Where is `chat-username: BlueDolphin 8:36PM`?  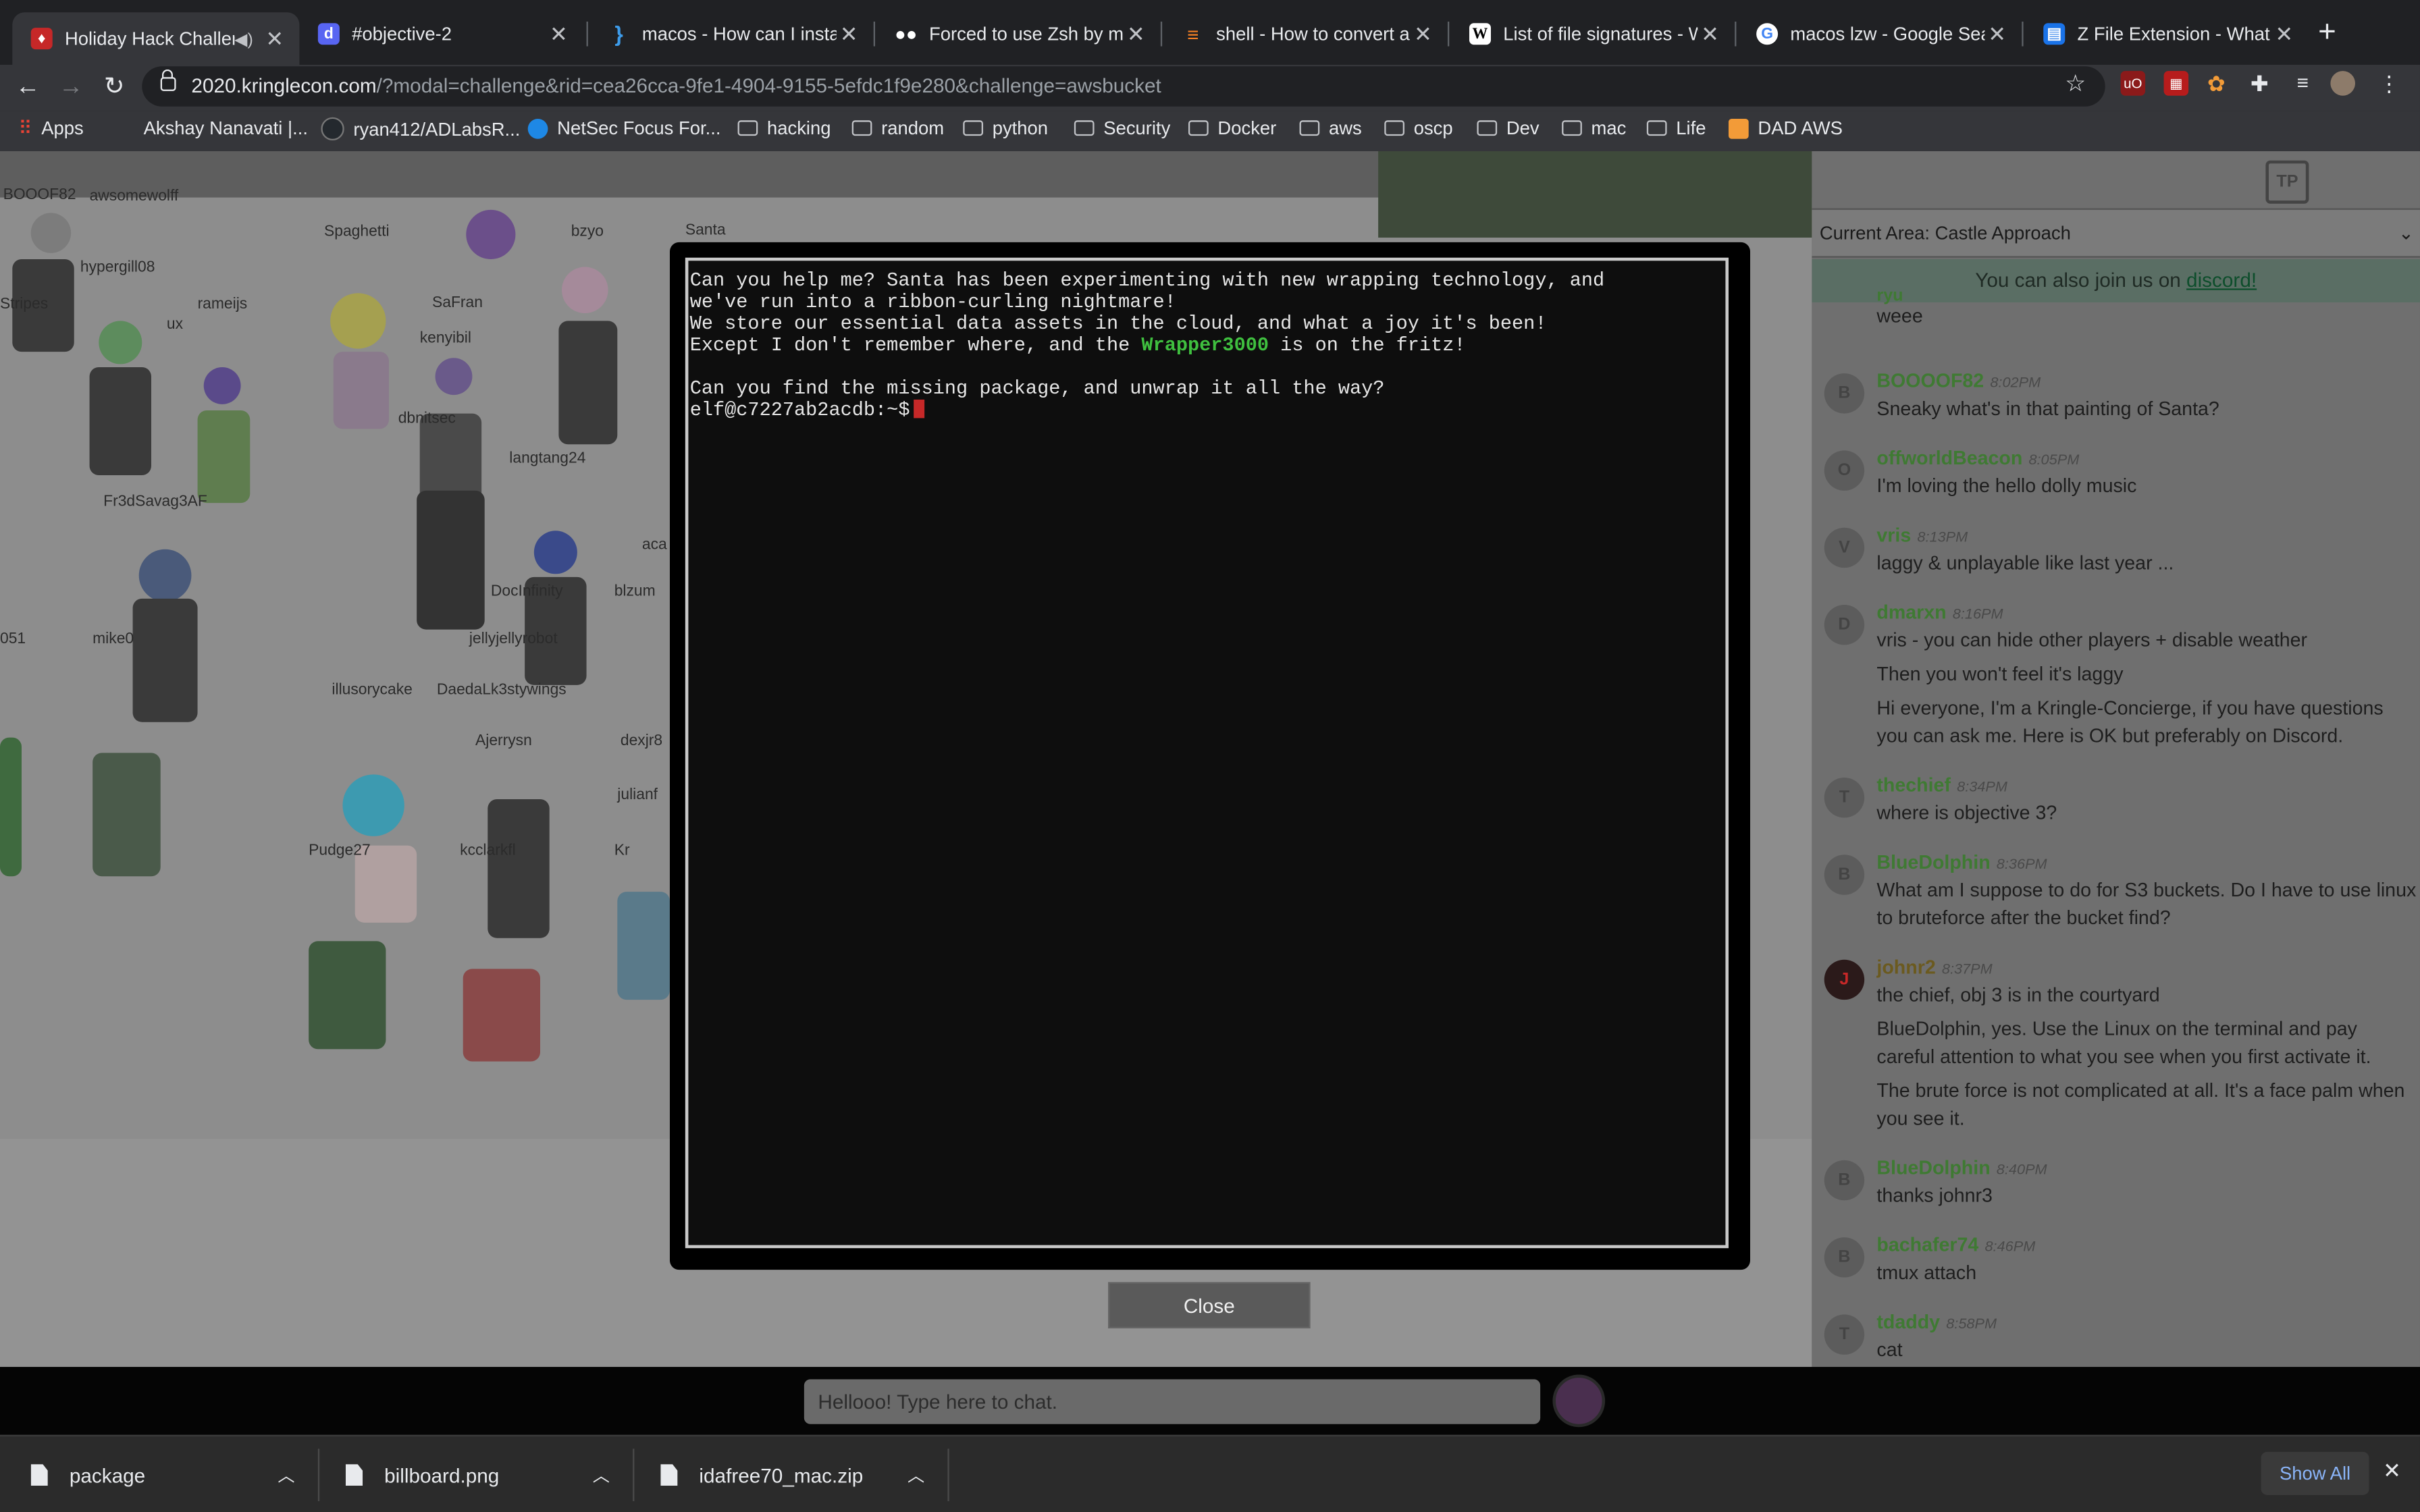
chat-username: BlueDolphin 8:36PM is located at coordinates (1961, 862).